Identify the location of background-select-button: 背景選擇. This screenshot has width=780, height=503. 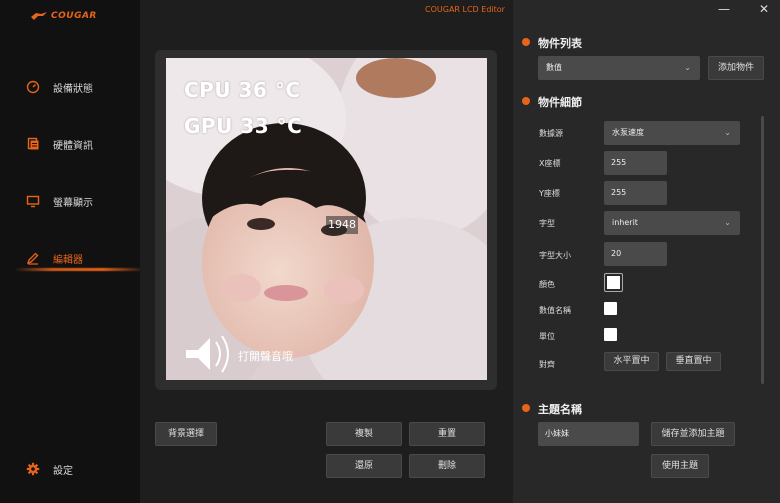
(186, 434).